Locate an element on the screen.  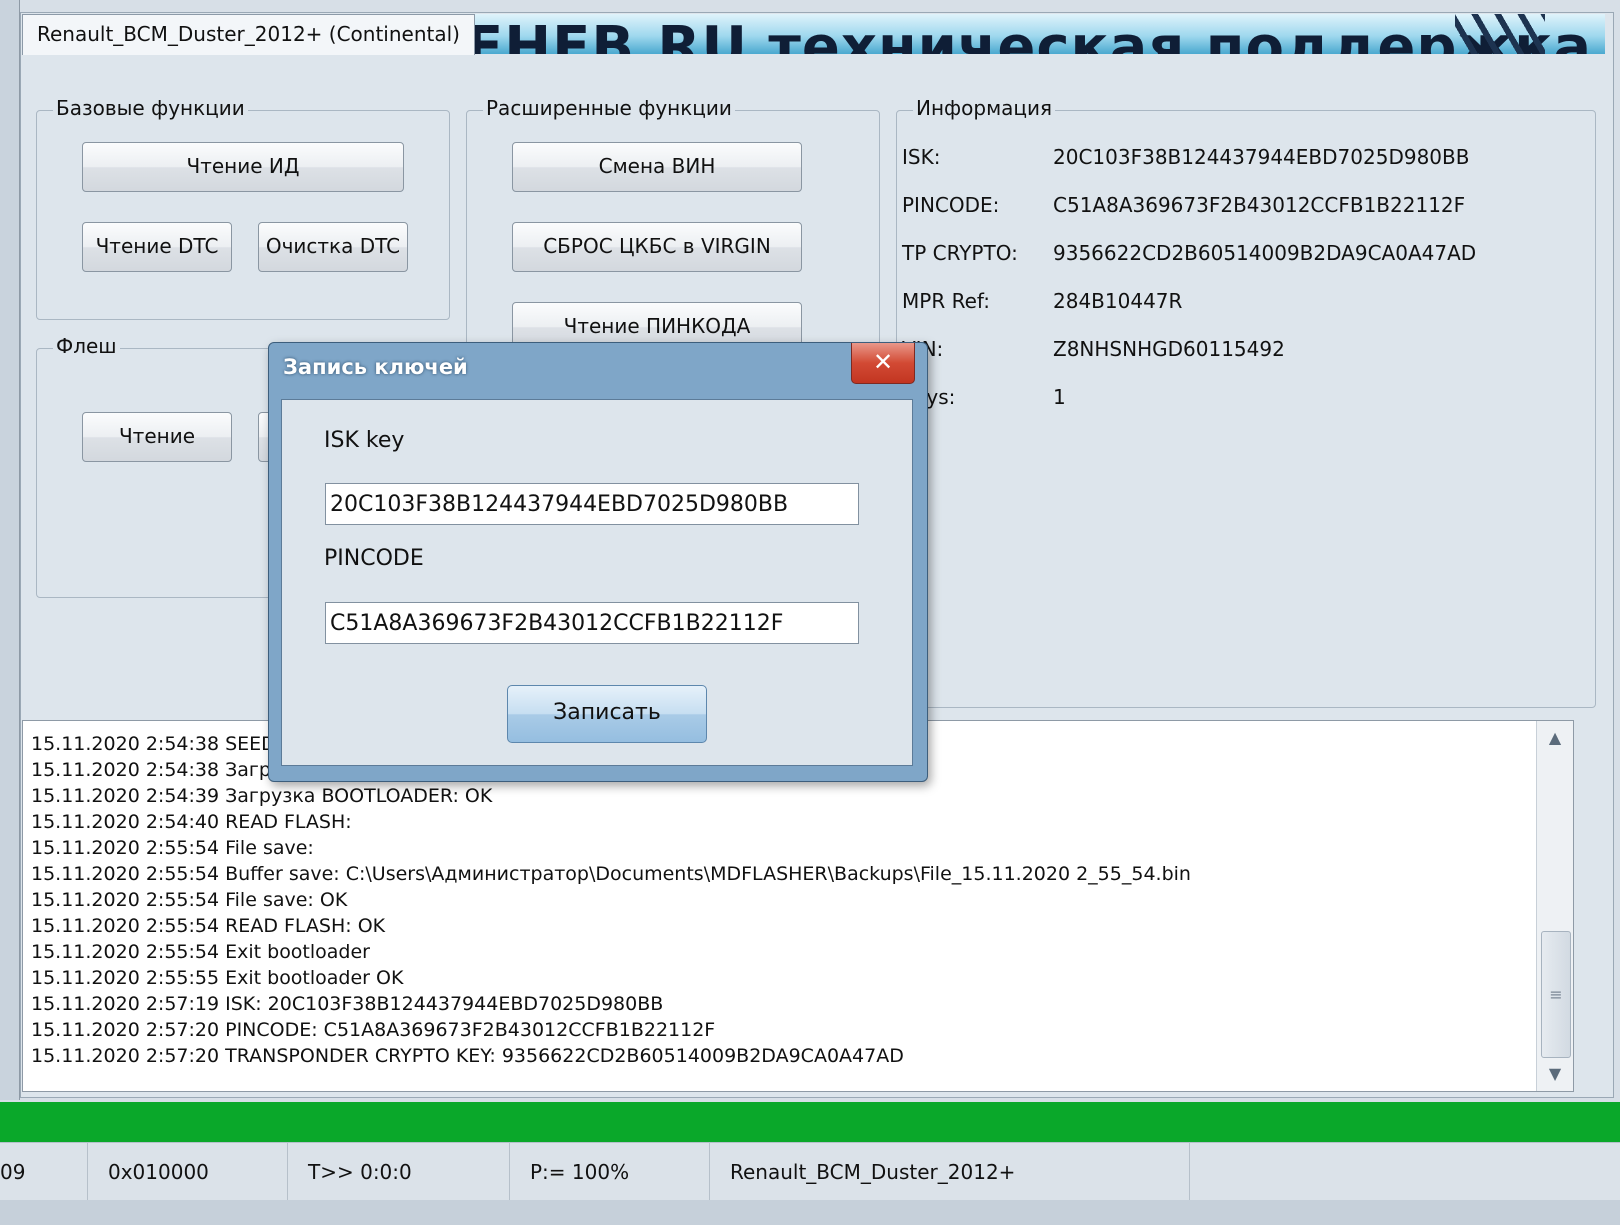
group-info-title: Информация is located at coordinates (984, 108).